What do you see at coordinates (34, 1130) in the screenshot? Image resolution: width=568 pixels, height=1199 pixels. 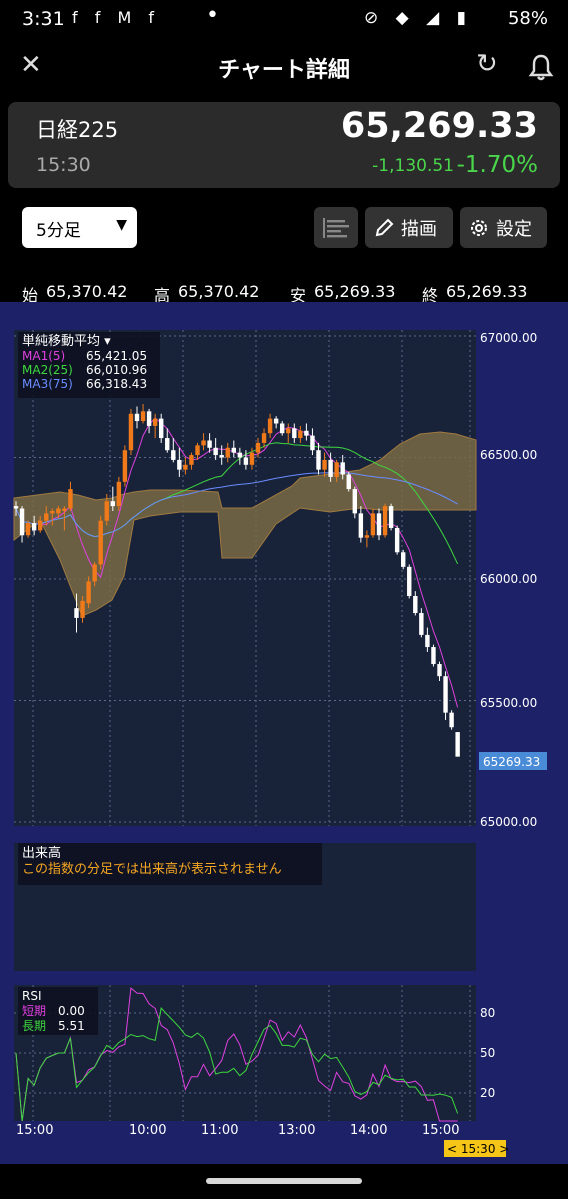 I see `time-label-1: 15:00` at bounding box center [34, 1130].